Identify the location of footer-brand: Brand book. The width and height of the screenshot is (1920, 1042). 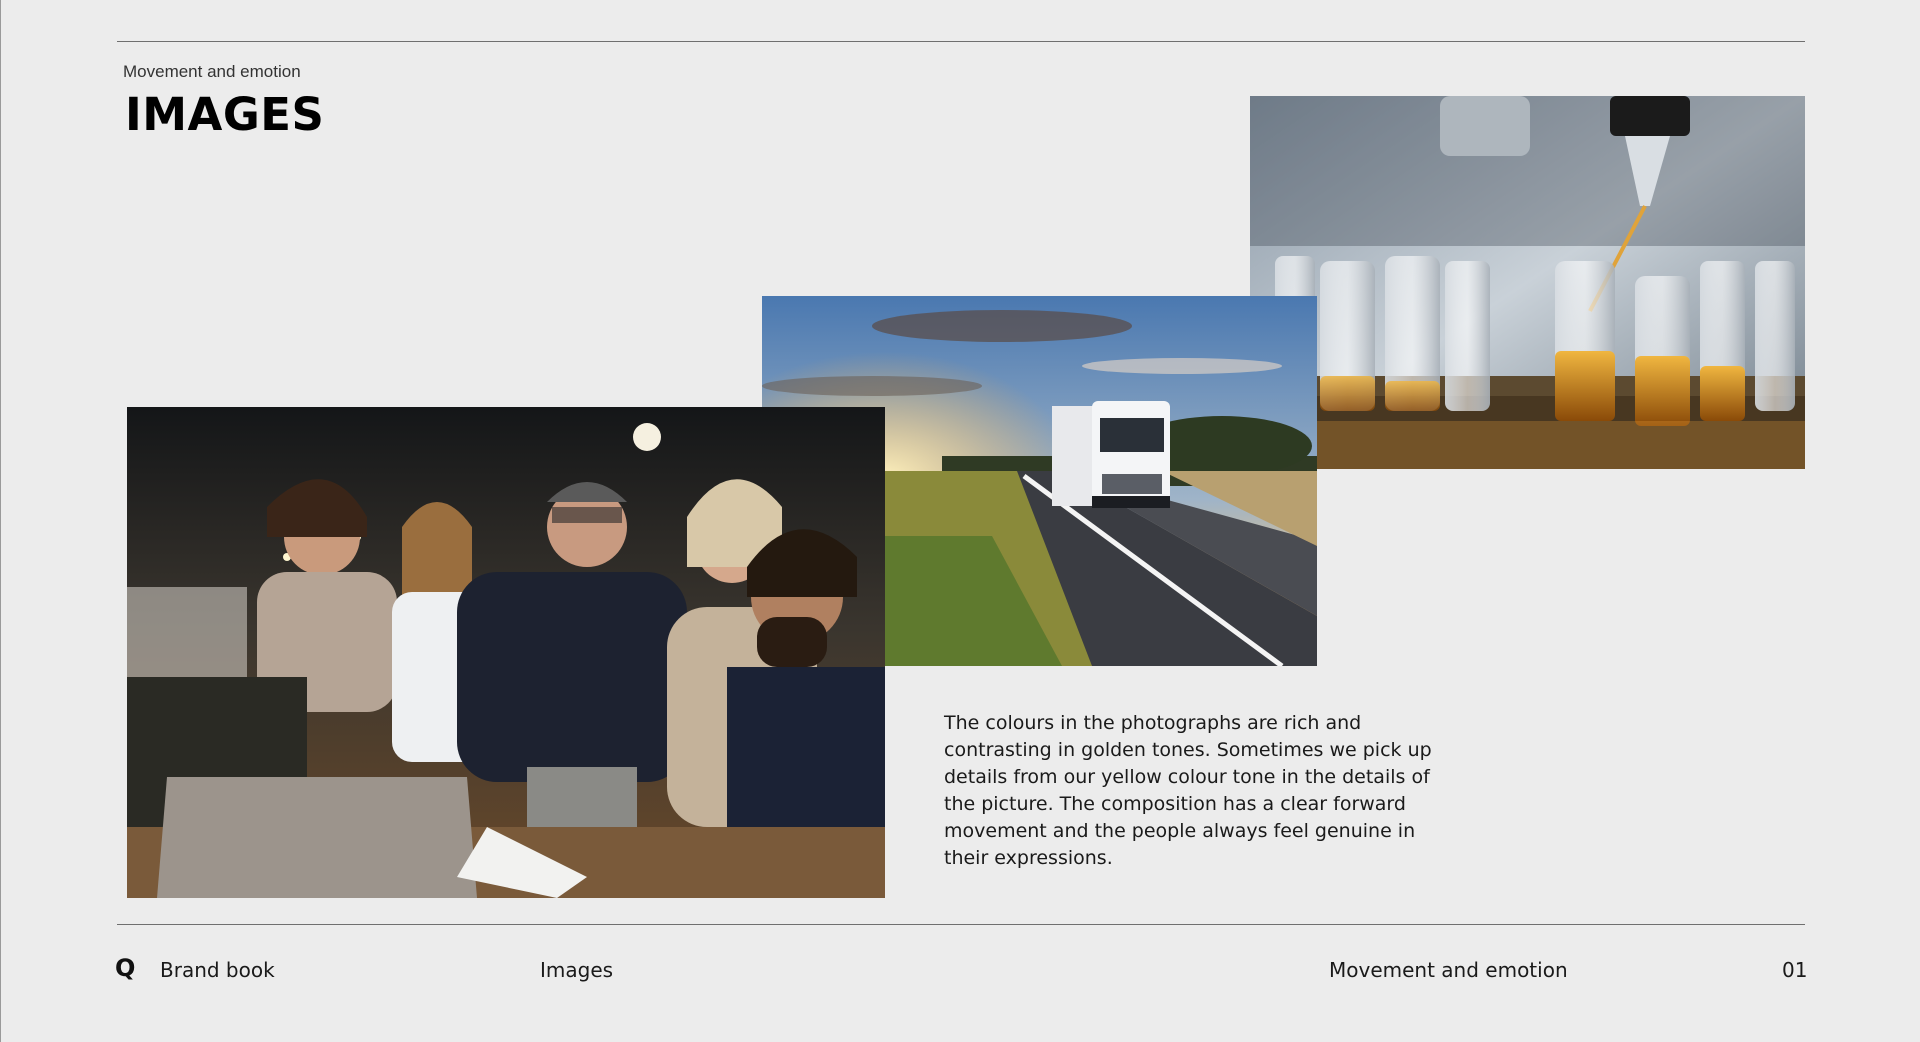
(217, 970).